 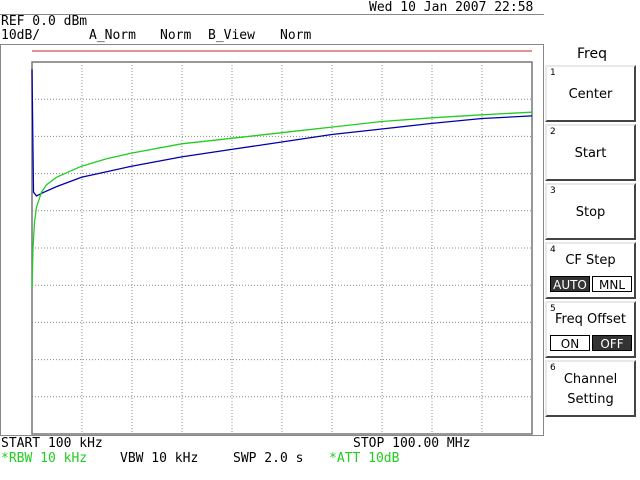 What do you see at coordinates (296, 35) in the screenshot?
I see `trace-b-detector: Norm` at bounding box center [296, 35].